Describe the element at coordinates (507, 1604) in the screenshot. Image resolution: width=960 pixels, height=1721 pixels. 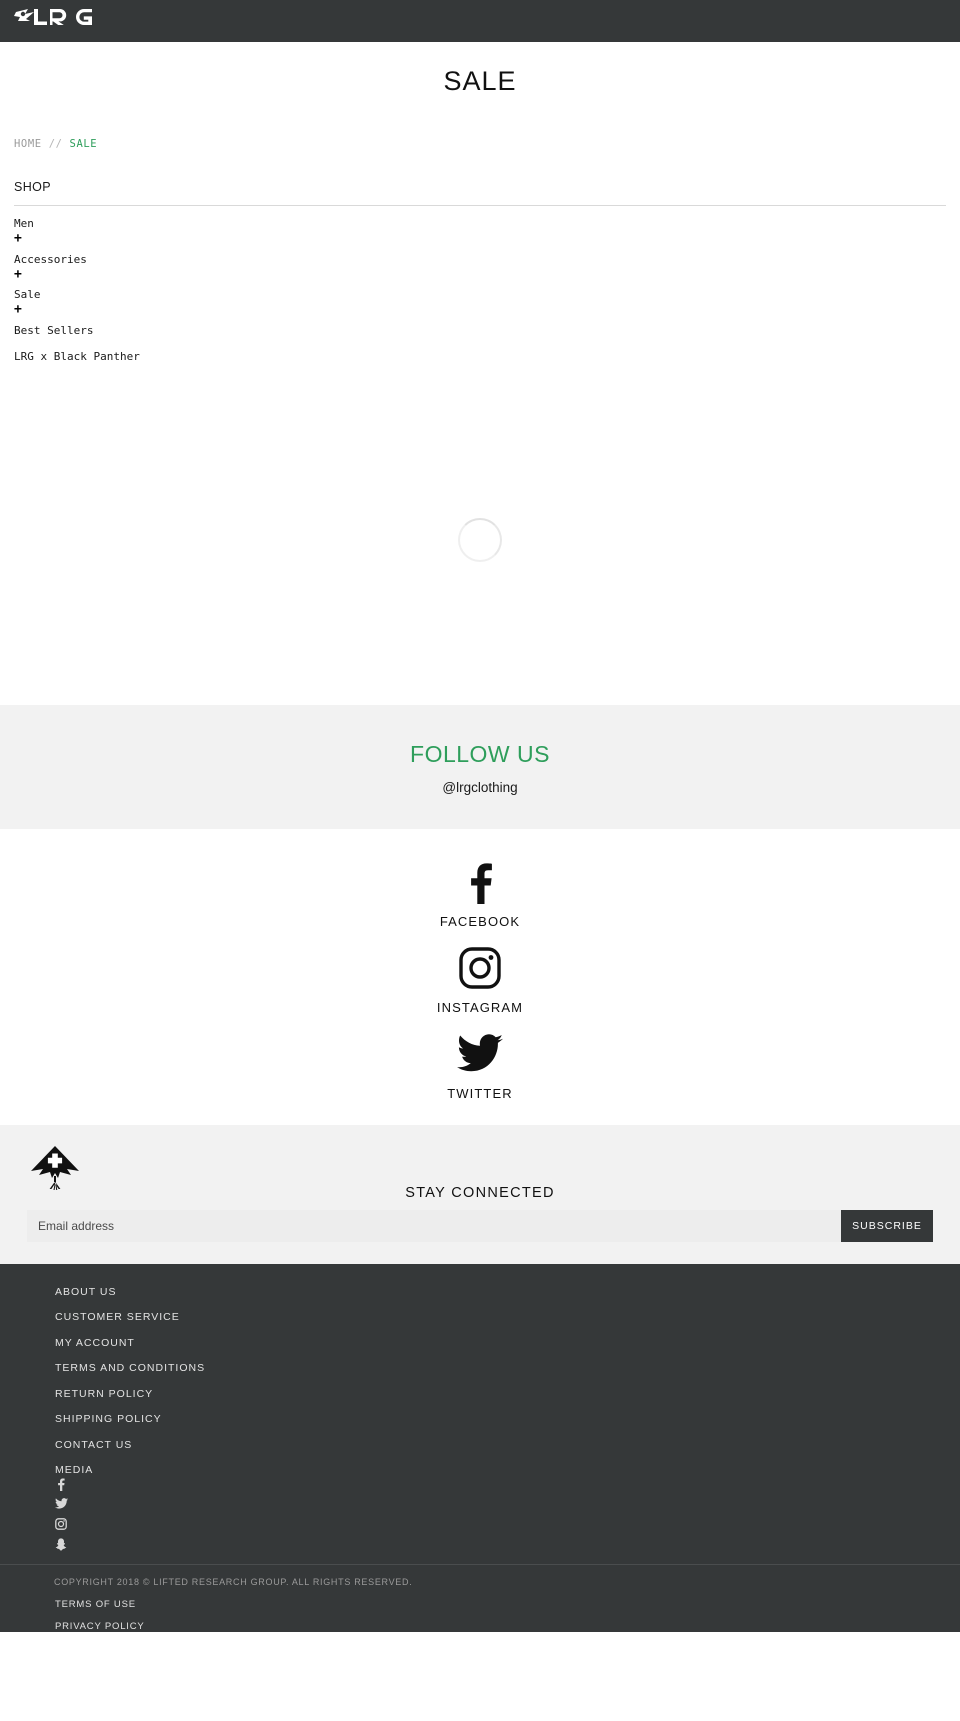
I see `footer-link-terms-of-use: TERMS OF USE` at that location.